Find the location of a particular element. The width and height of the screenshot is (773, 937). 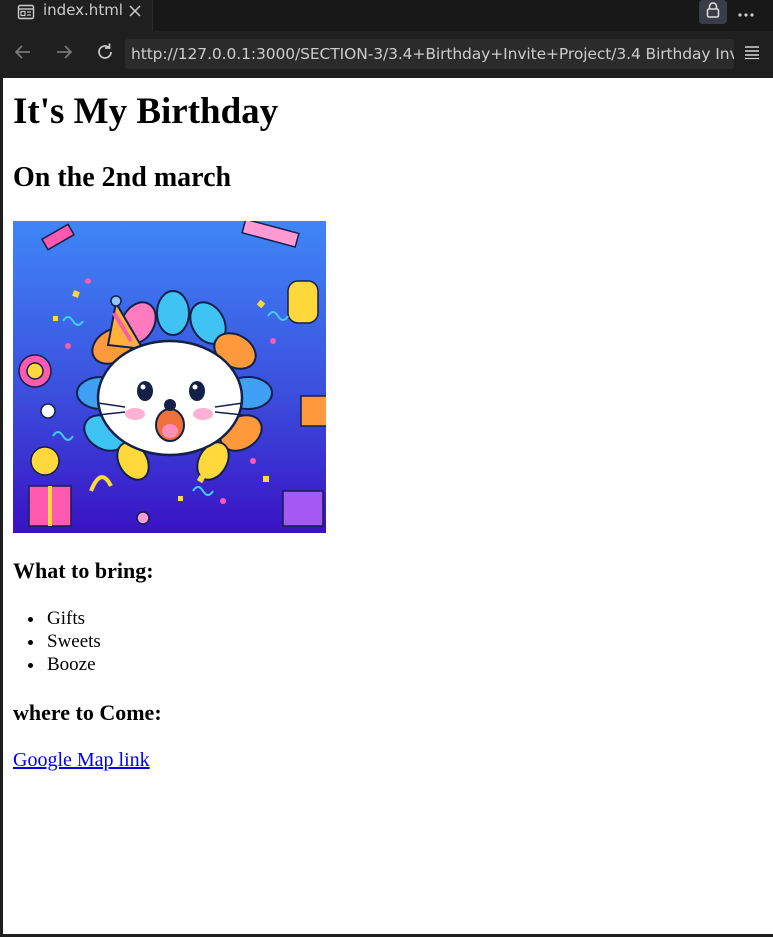

menu-icon is located at coordinates (752, 54).